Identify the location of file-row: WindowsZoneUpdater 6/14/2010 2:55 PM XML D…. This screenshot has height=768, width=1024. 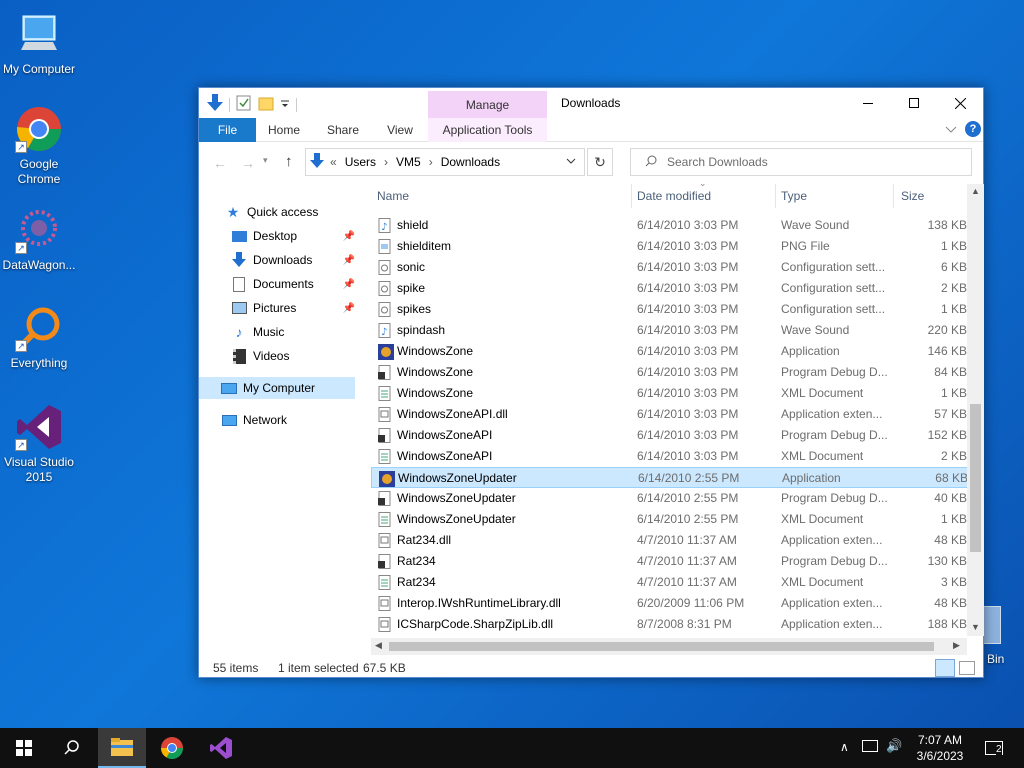
(677, 519).